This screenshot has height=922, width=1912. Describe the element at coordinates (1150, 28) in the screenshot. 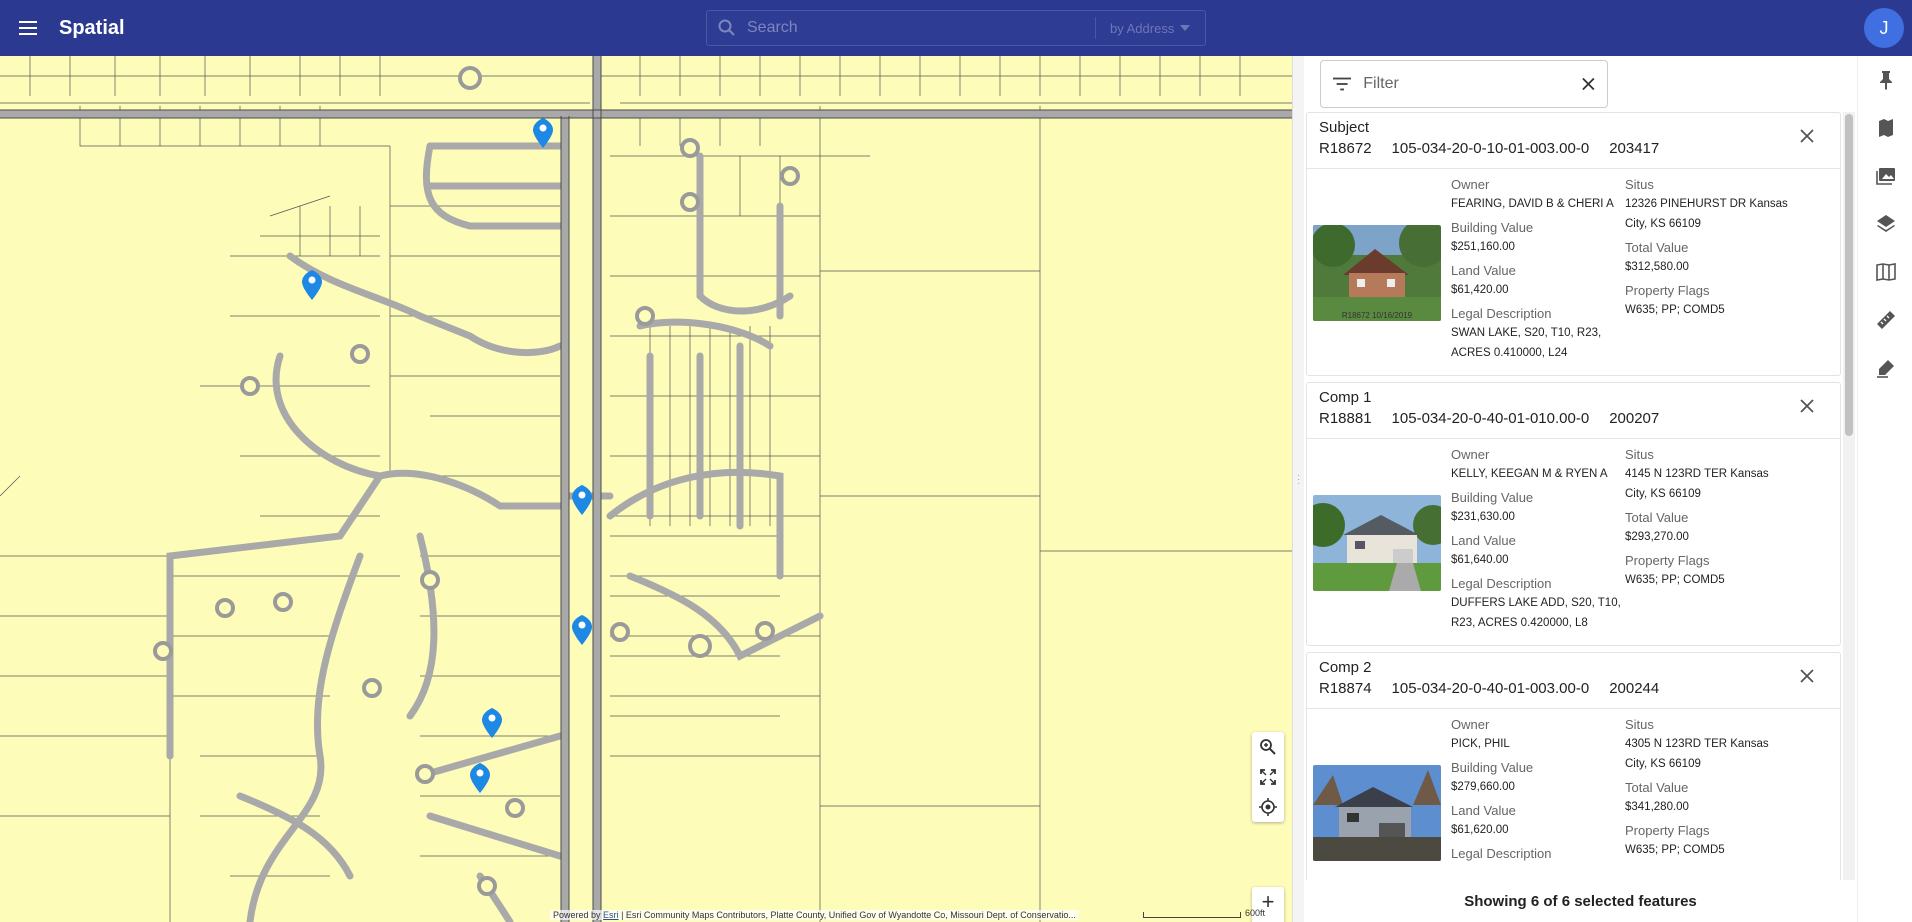

I see `search-mode-select: by Address` at that location.